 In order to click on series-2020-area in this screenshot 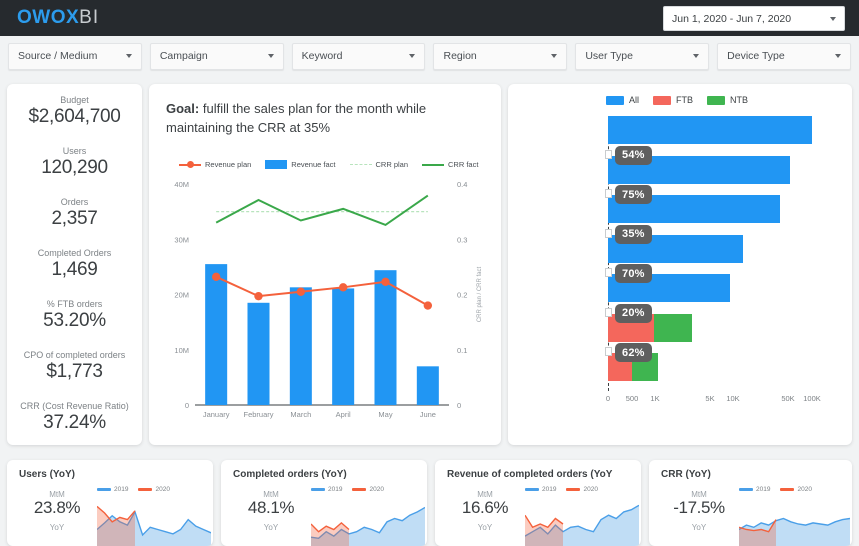, I will do `click(116, 526)`.